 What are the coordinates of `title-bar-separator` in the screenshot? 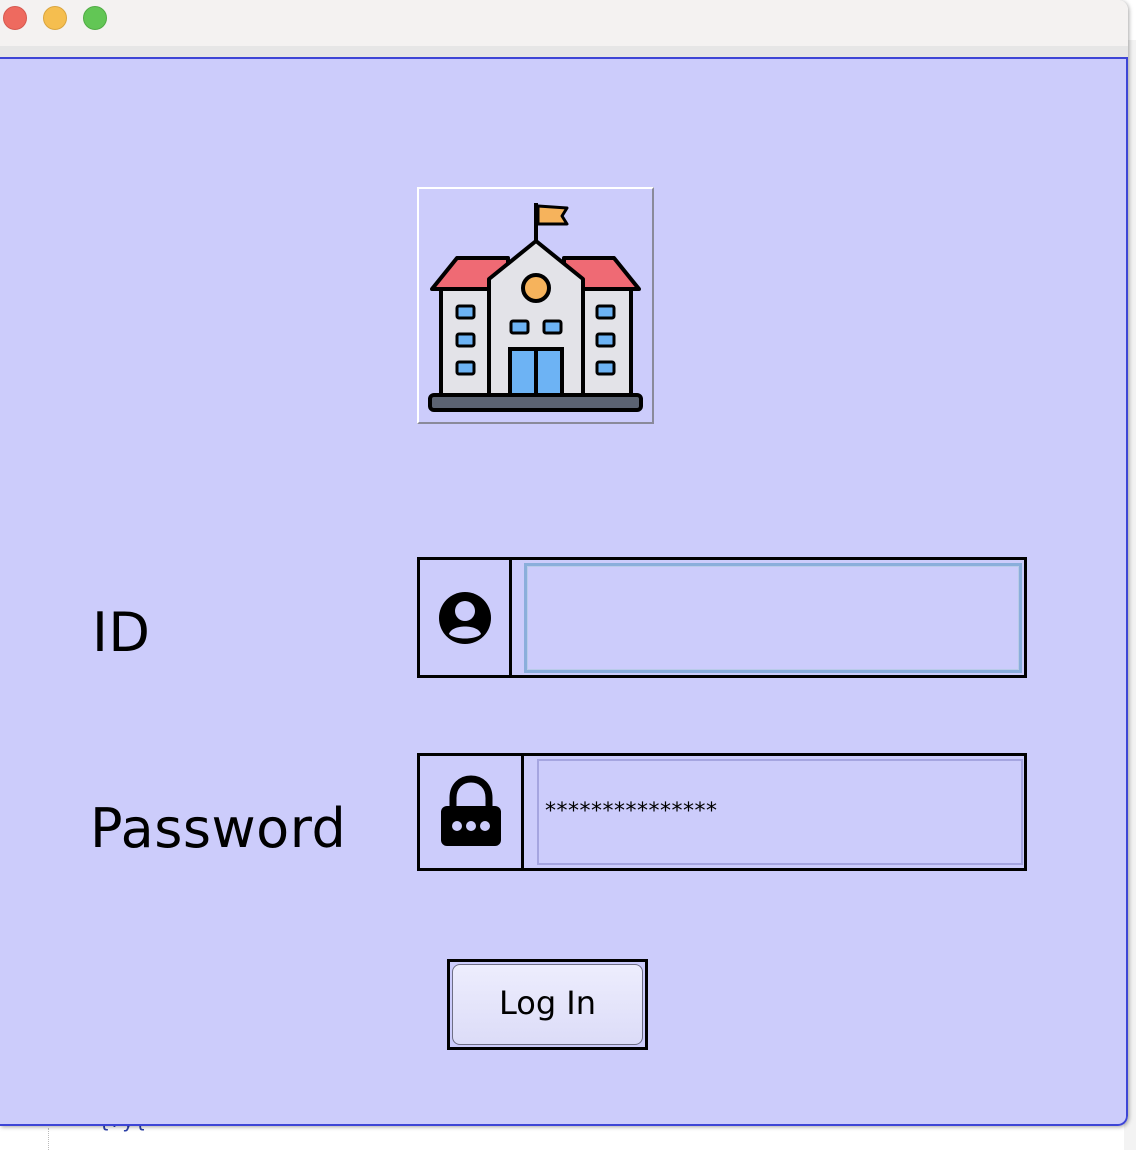 It's located at (564, 51).